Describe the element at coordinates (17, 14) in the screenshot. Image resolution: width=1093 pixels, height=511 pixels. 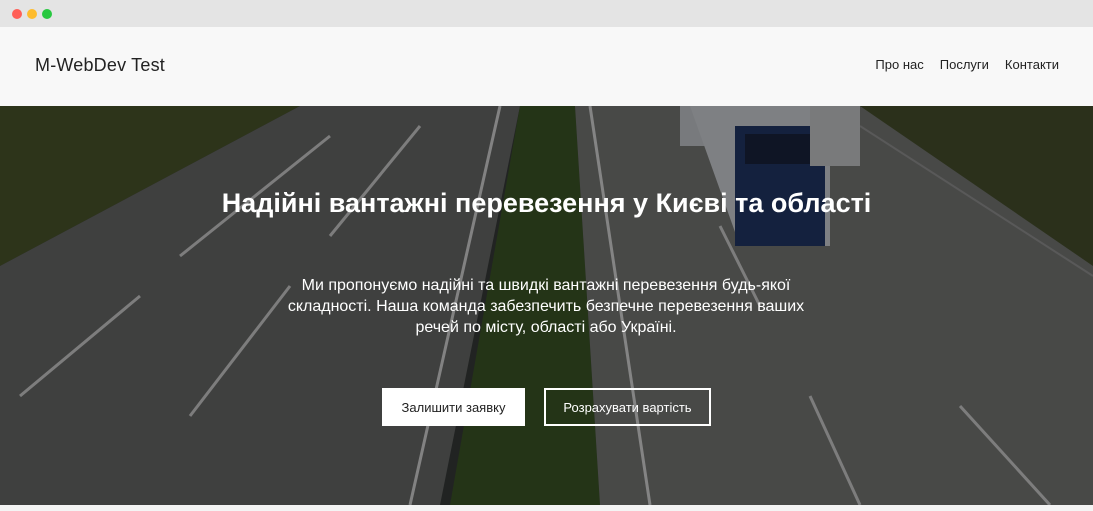
I see `close-window-button` at that location.